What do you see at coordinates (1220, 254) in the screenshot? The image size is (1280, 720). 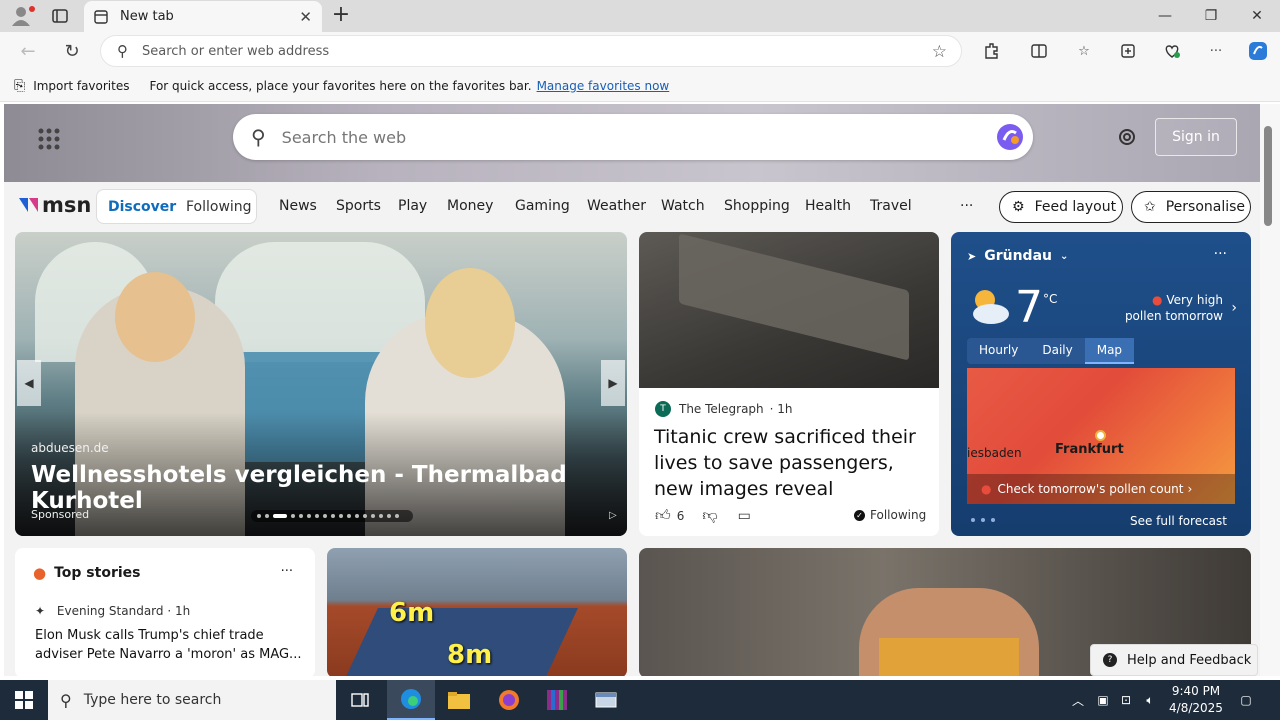 I see `weather-more-icon: ···` at bounding box center [1220, 254].